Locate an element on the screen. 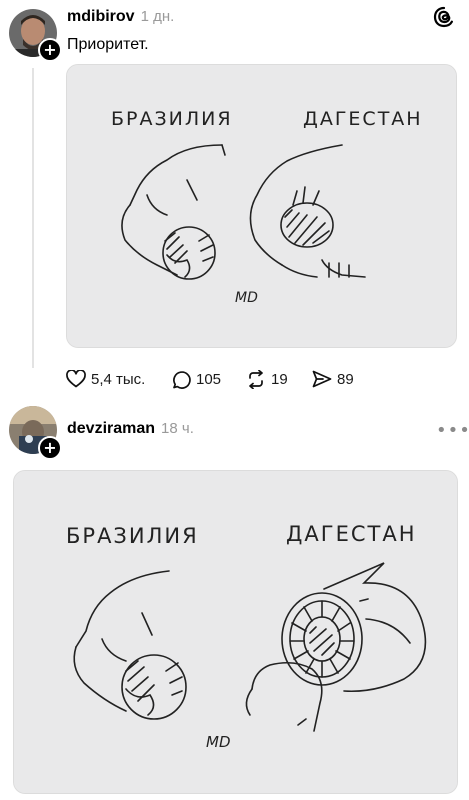  comment-icon is located at coordinates (182, 380).